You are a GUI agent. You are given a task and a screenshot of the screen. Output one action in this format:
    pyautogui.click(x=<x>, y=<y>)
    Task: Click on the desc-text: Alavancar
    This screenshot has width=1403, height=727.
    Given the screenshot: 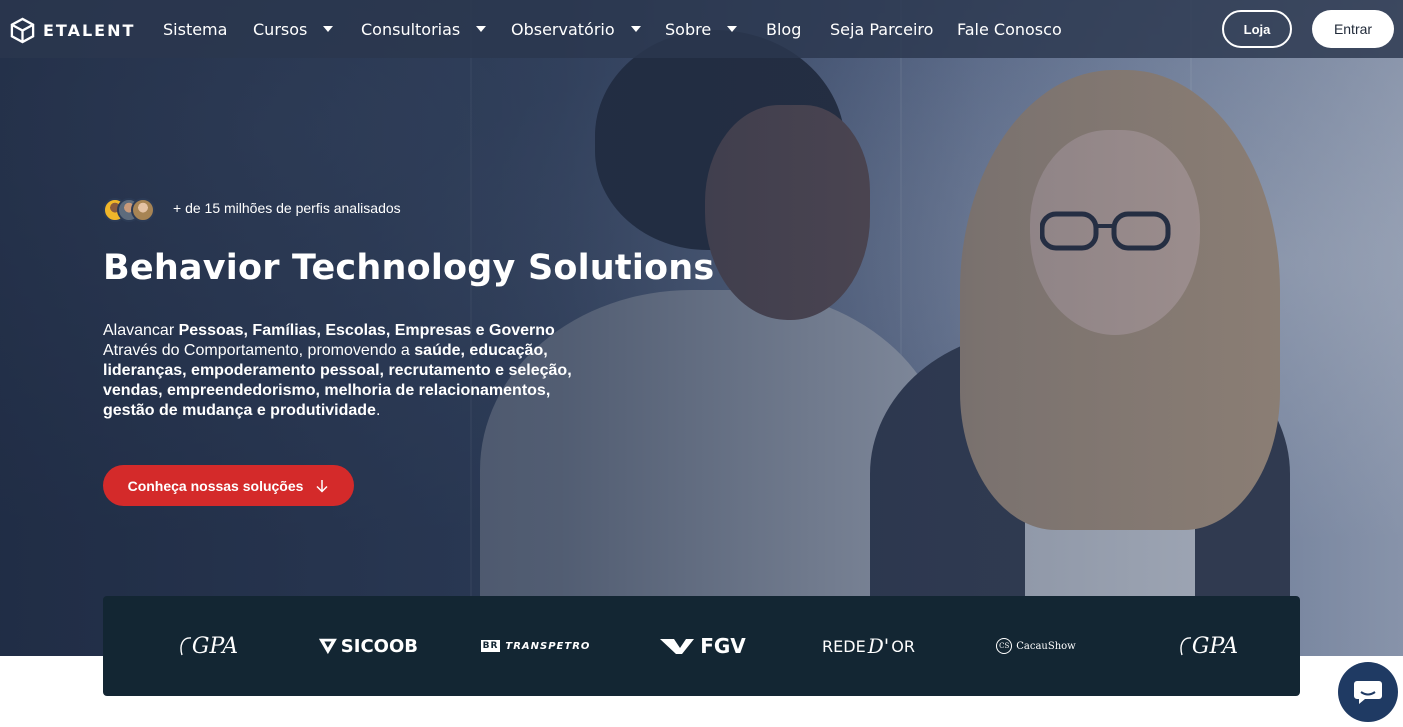 What is the action you would take?
    pyautogui.click(x=141, y=330)
    